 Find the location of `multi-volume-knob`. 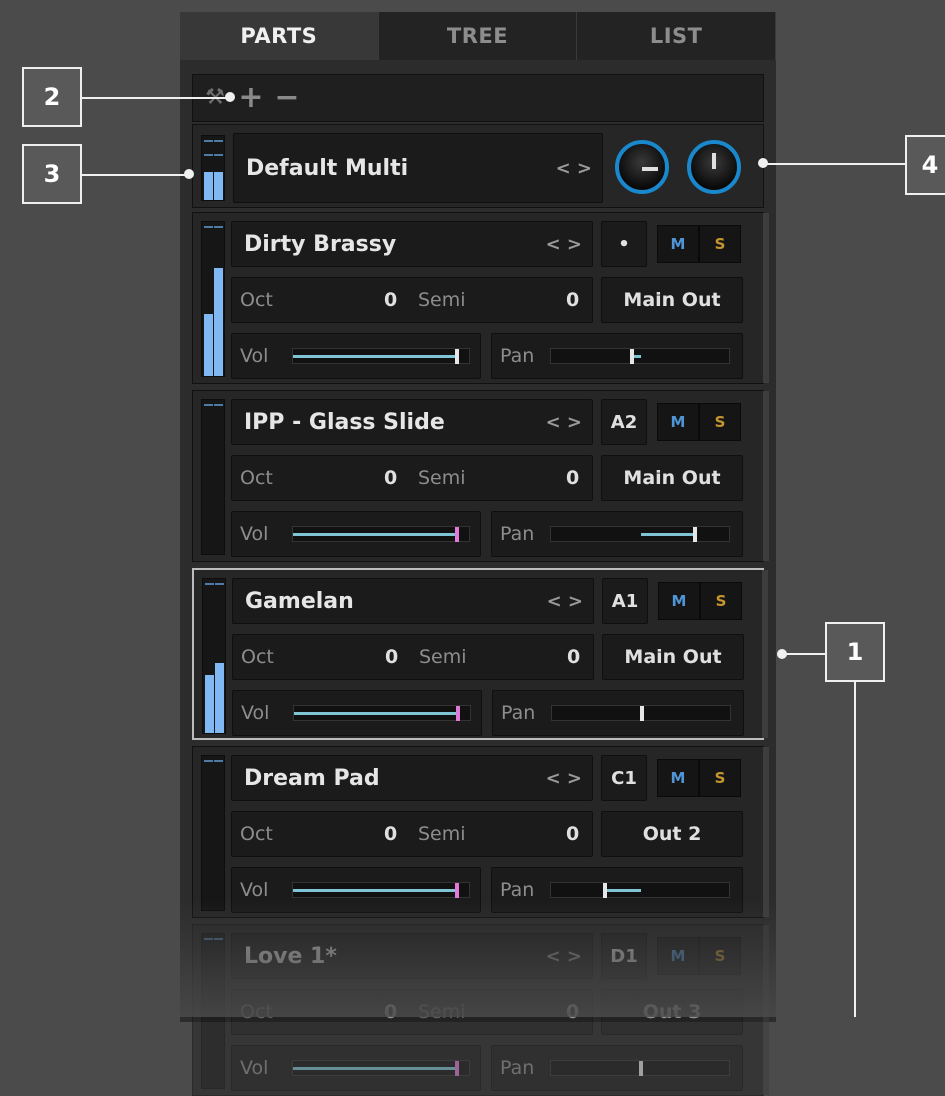

multi-volume-knob is located at coordinates (642, 167).